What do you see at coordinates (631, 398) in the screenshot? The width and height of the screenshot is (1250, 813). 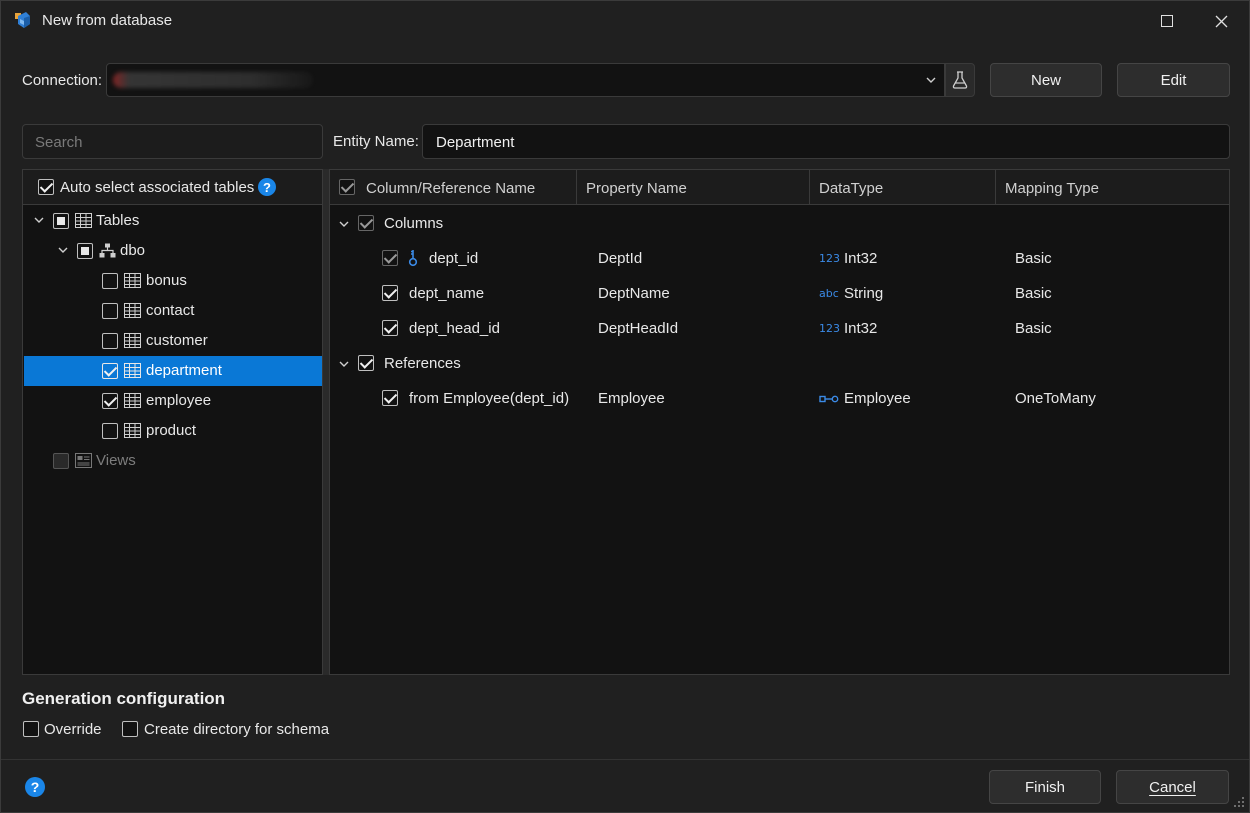 I see `property-name: Employee` at bounding box center [631, 398].